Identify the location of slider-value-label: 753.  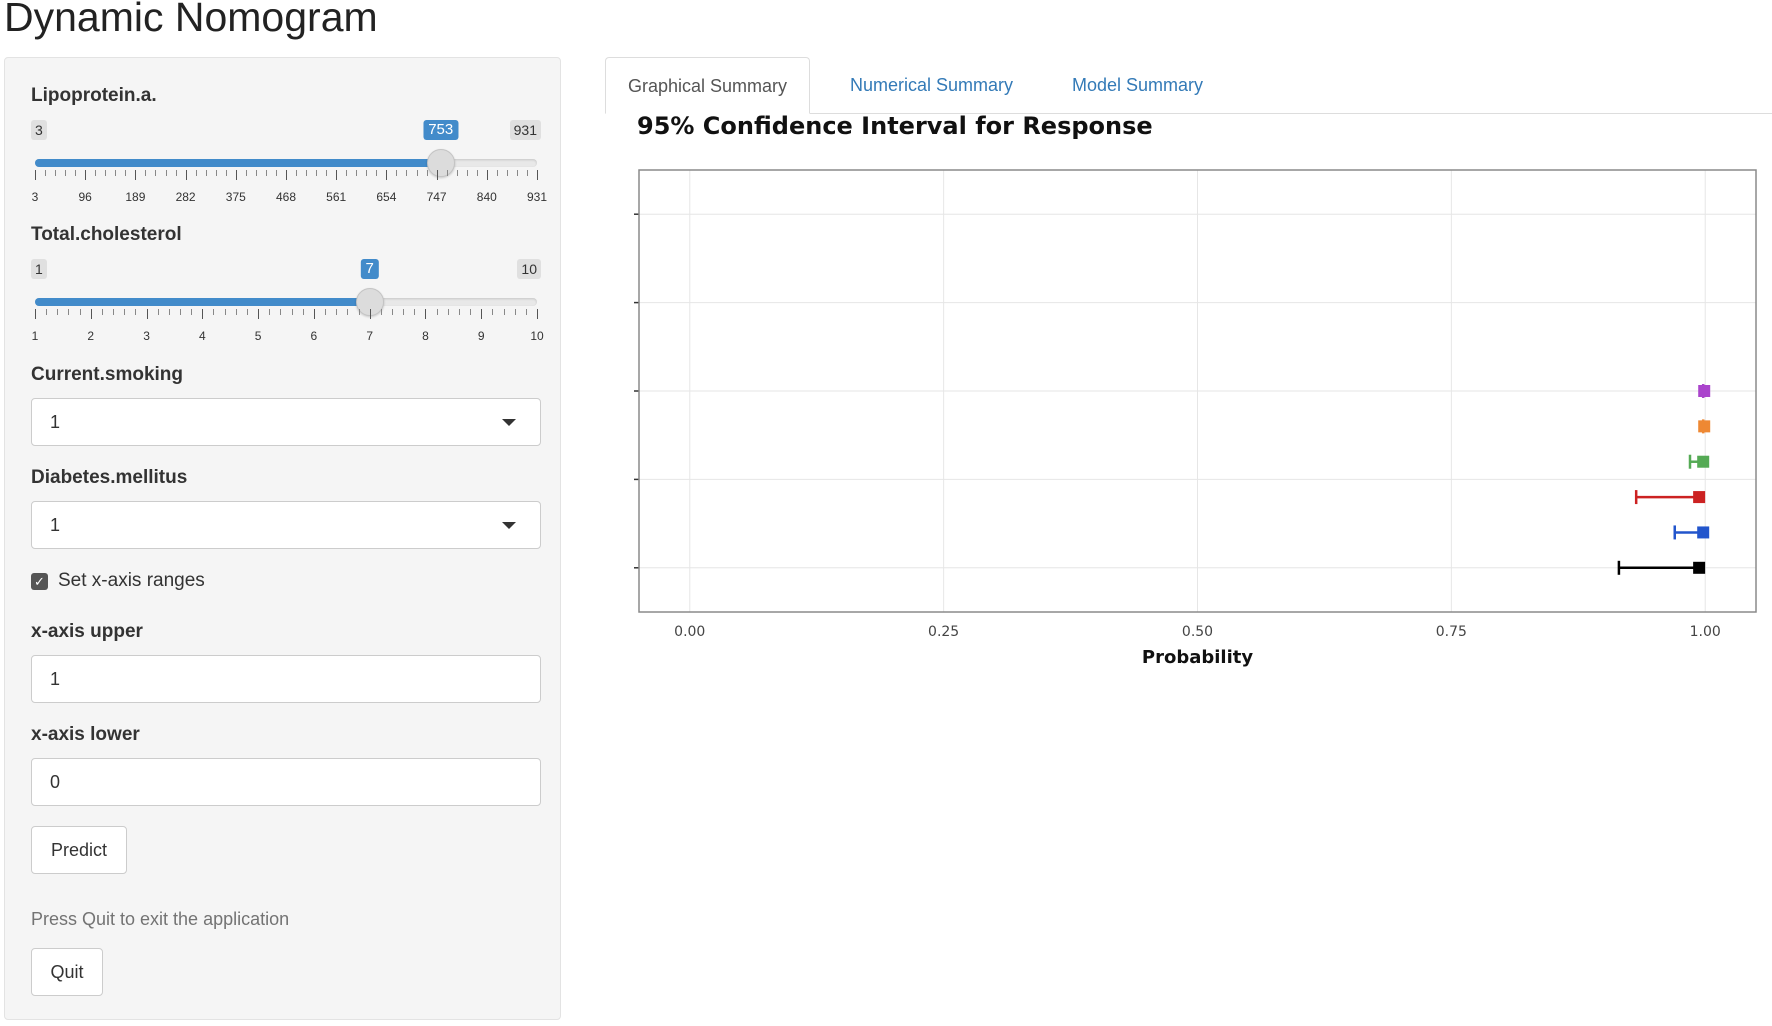
(441, 130).